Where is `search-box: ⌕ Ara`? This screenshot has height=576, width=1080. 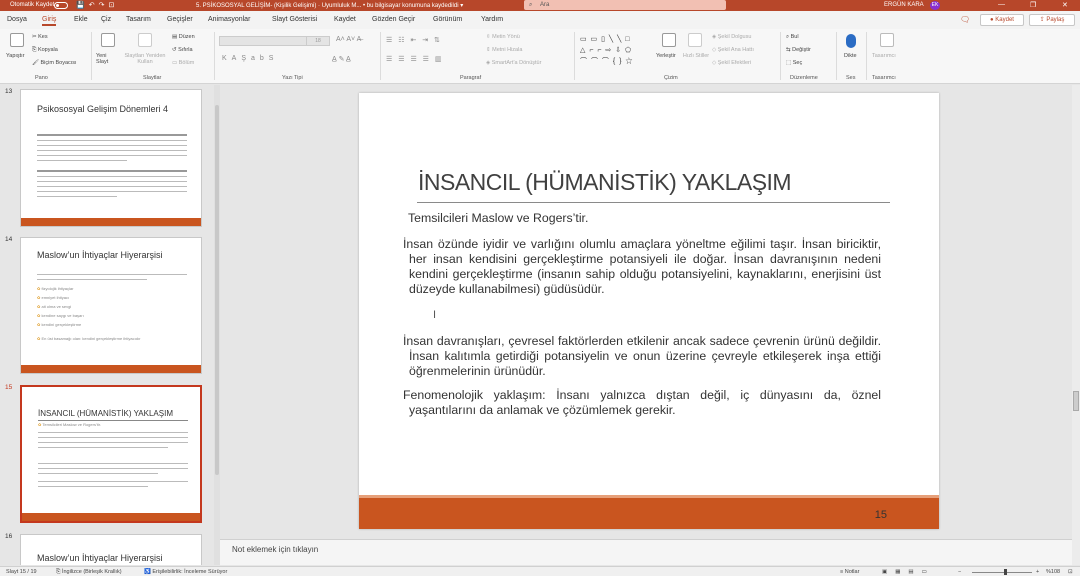
search-box: ⌕ Ara is located at coordinates (625, 5).